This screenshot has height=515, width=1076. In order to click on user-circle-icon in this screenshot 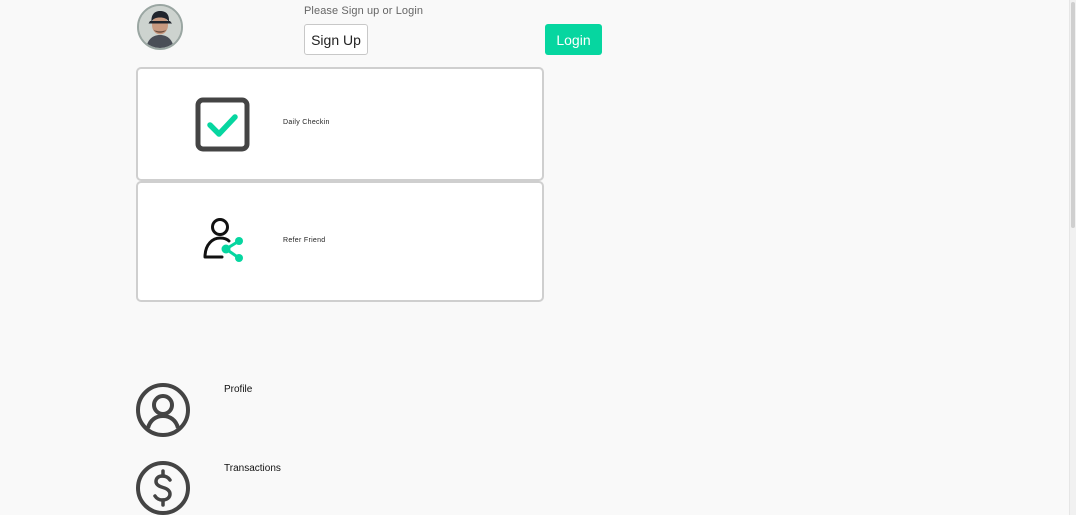, I will do `click(163, 412)`.